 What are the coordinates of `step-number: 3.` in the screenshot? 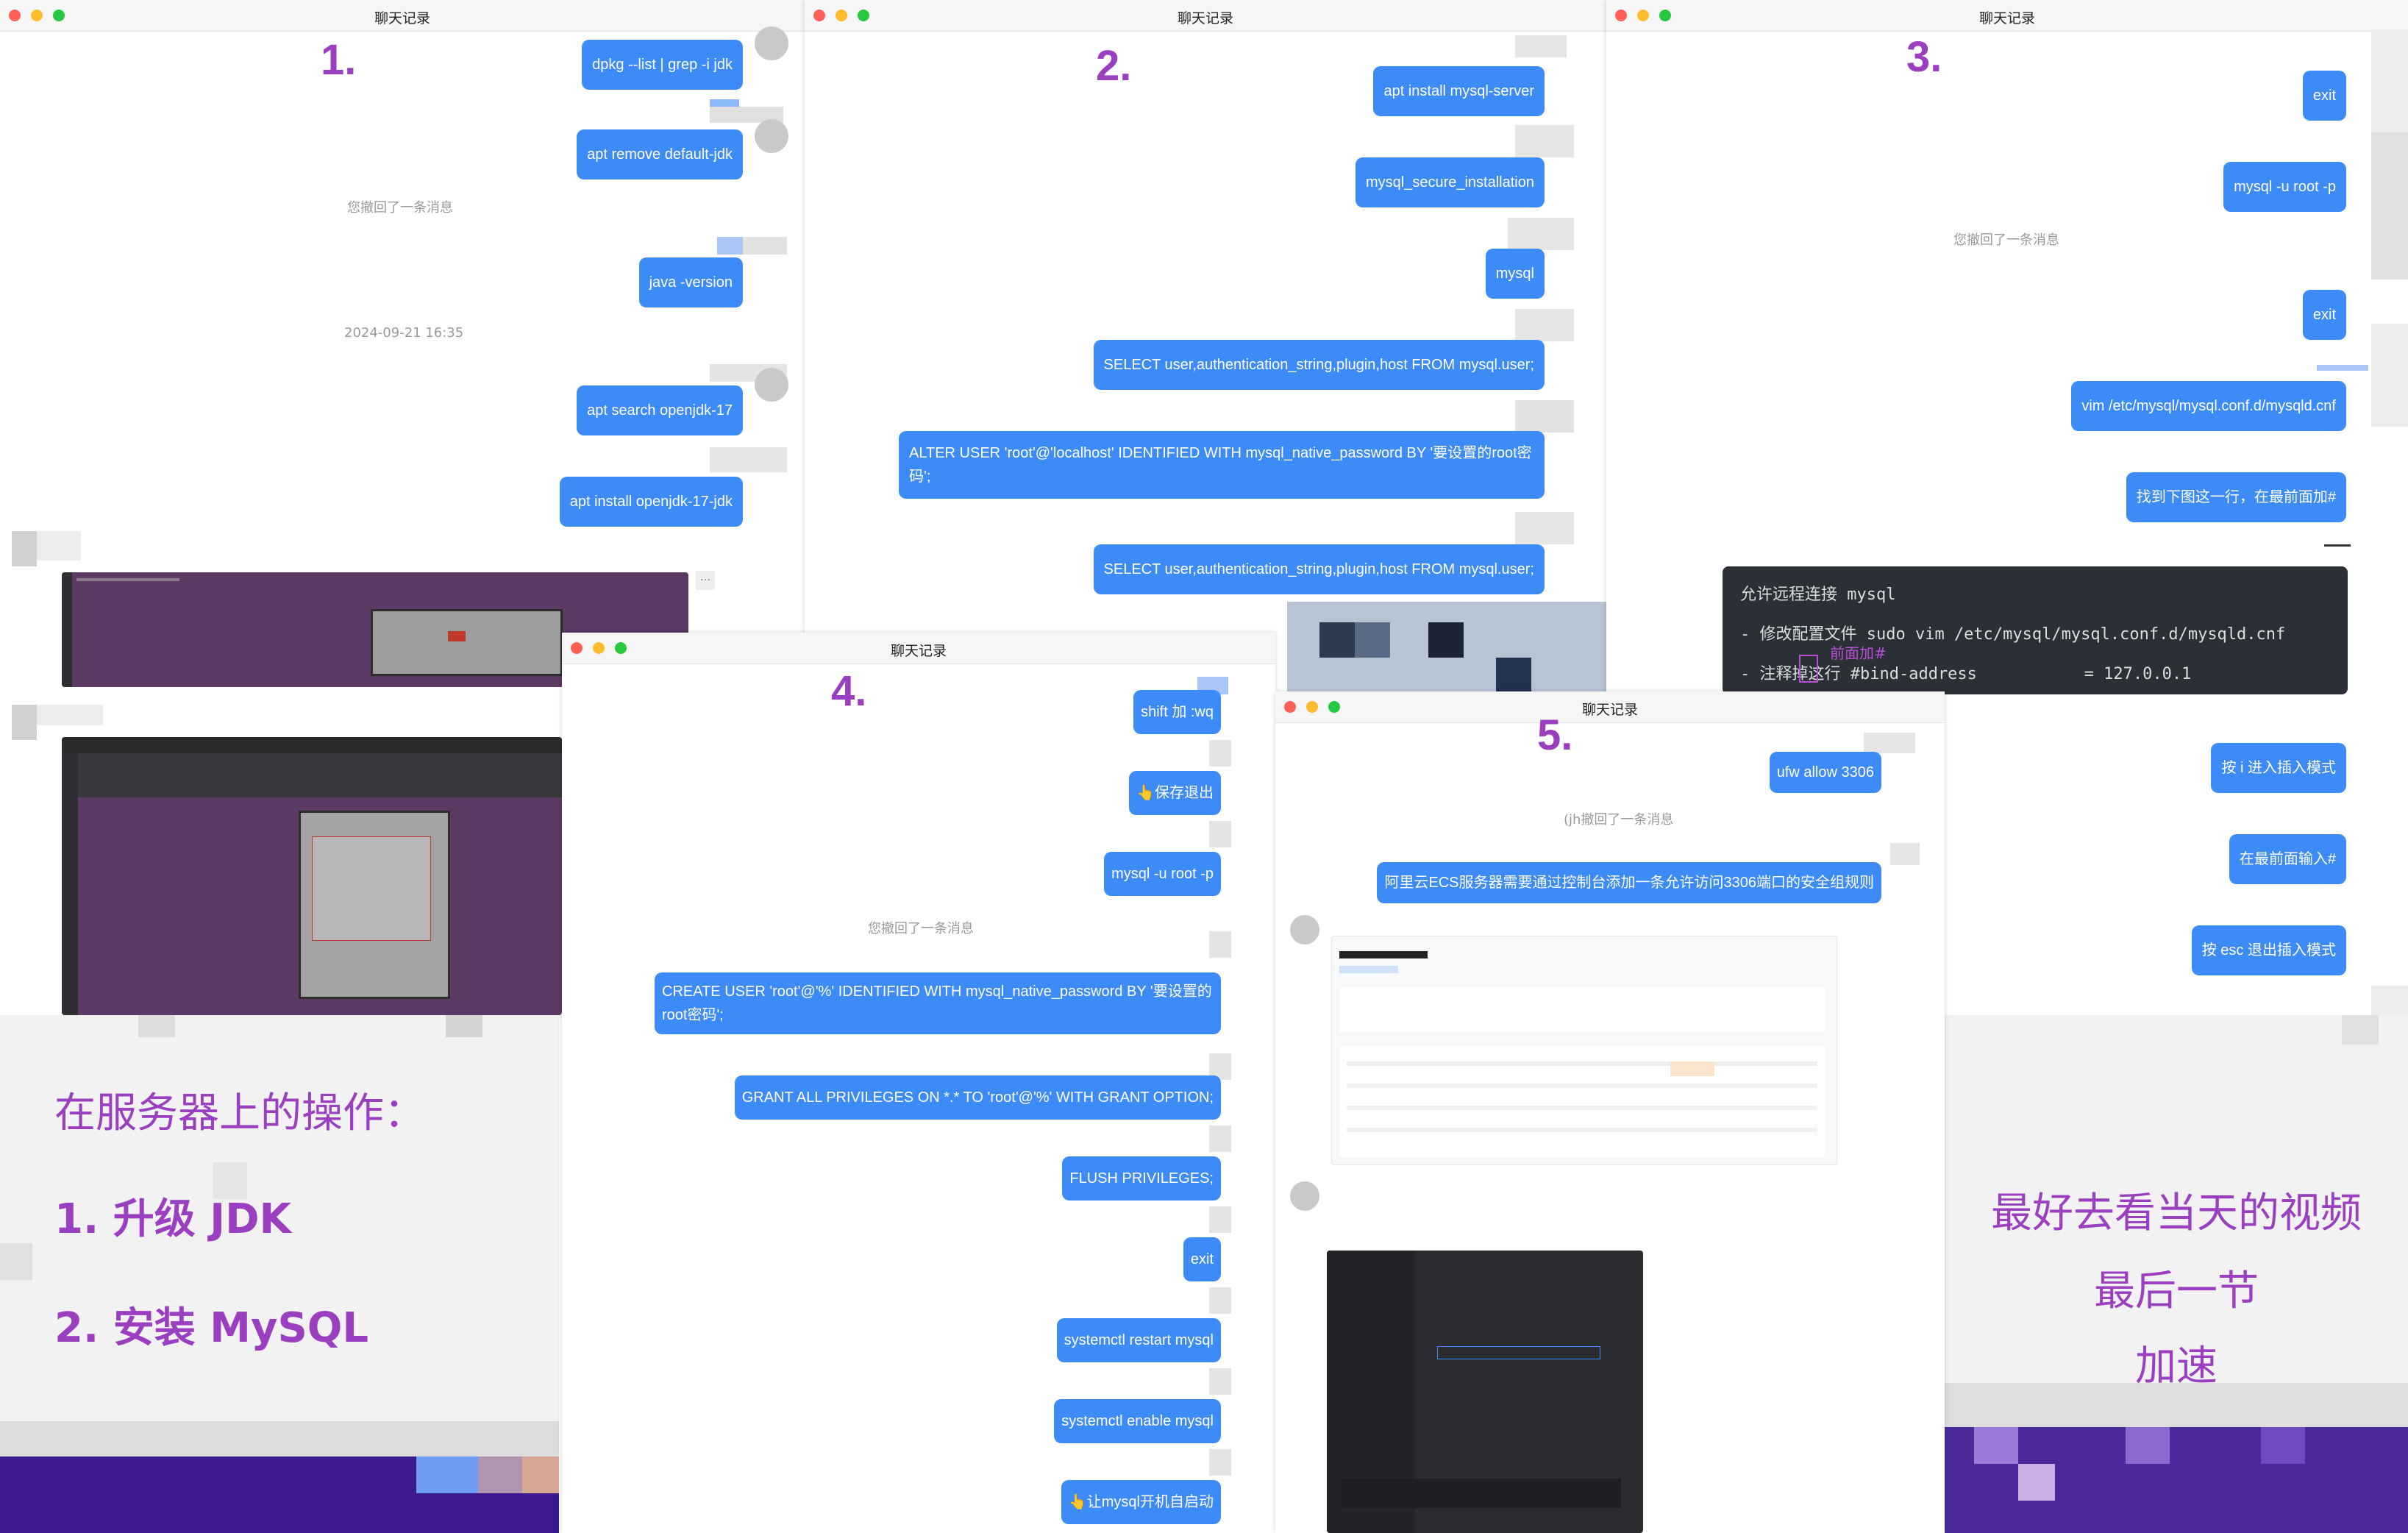 It's located at (1924, 57).